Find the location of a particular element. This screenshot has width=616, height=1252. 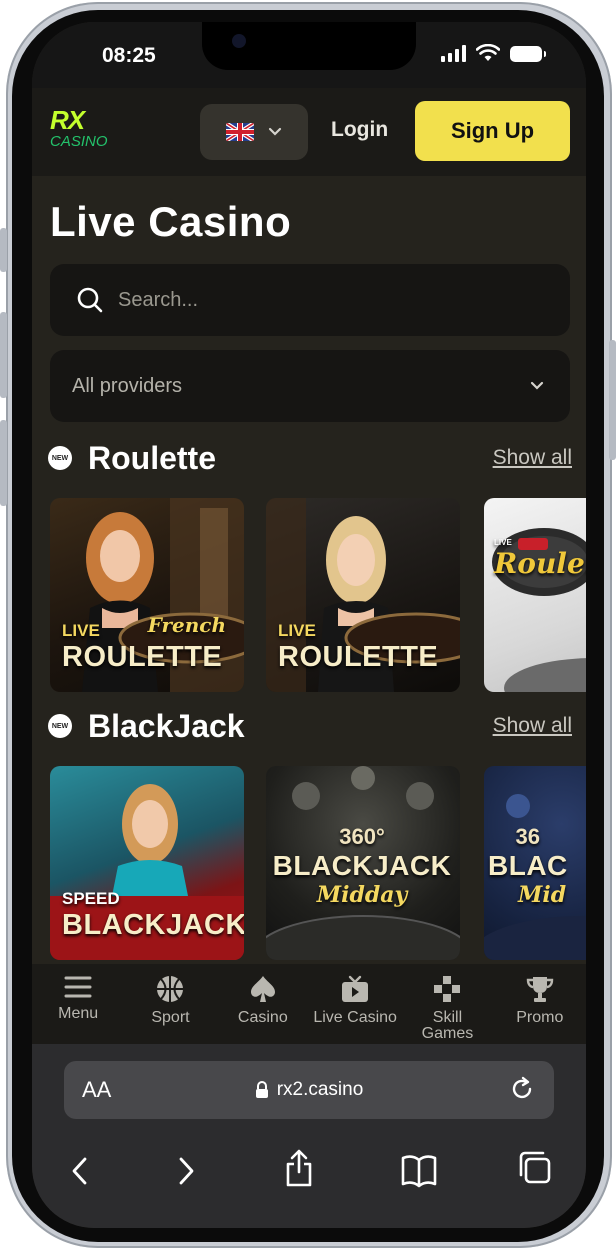

share-icon is located at coordinates (299, 1168).